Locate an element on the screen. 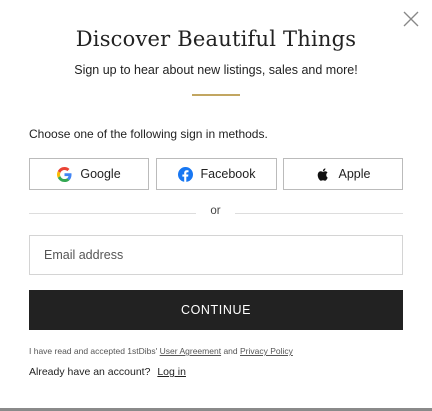  or-divider-right is located at coordinates (319, 213).